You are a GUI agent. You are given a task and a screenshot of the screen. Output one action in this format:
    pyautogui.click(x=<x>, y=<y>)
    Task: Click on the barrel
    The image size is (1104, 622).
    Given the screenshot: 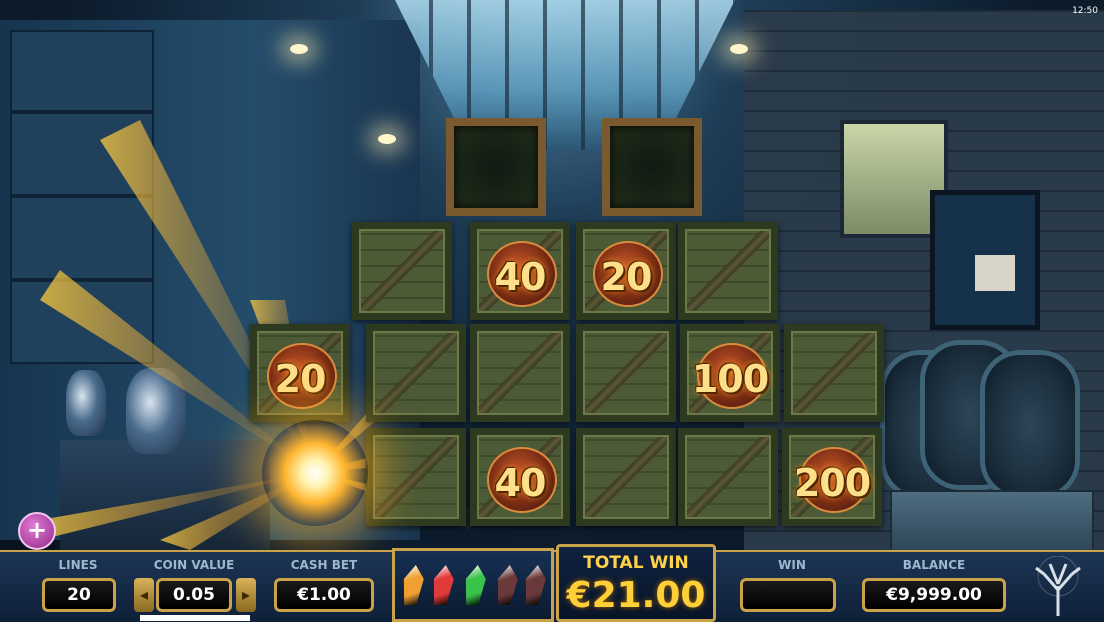 What is the action you would take?
    pyautogui.click(x=1030, y=425)
    